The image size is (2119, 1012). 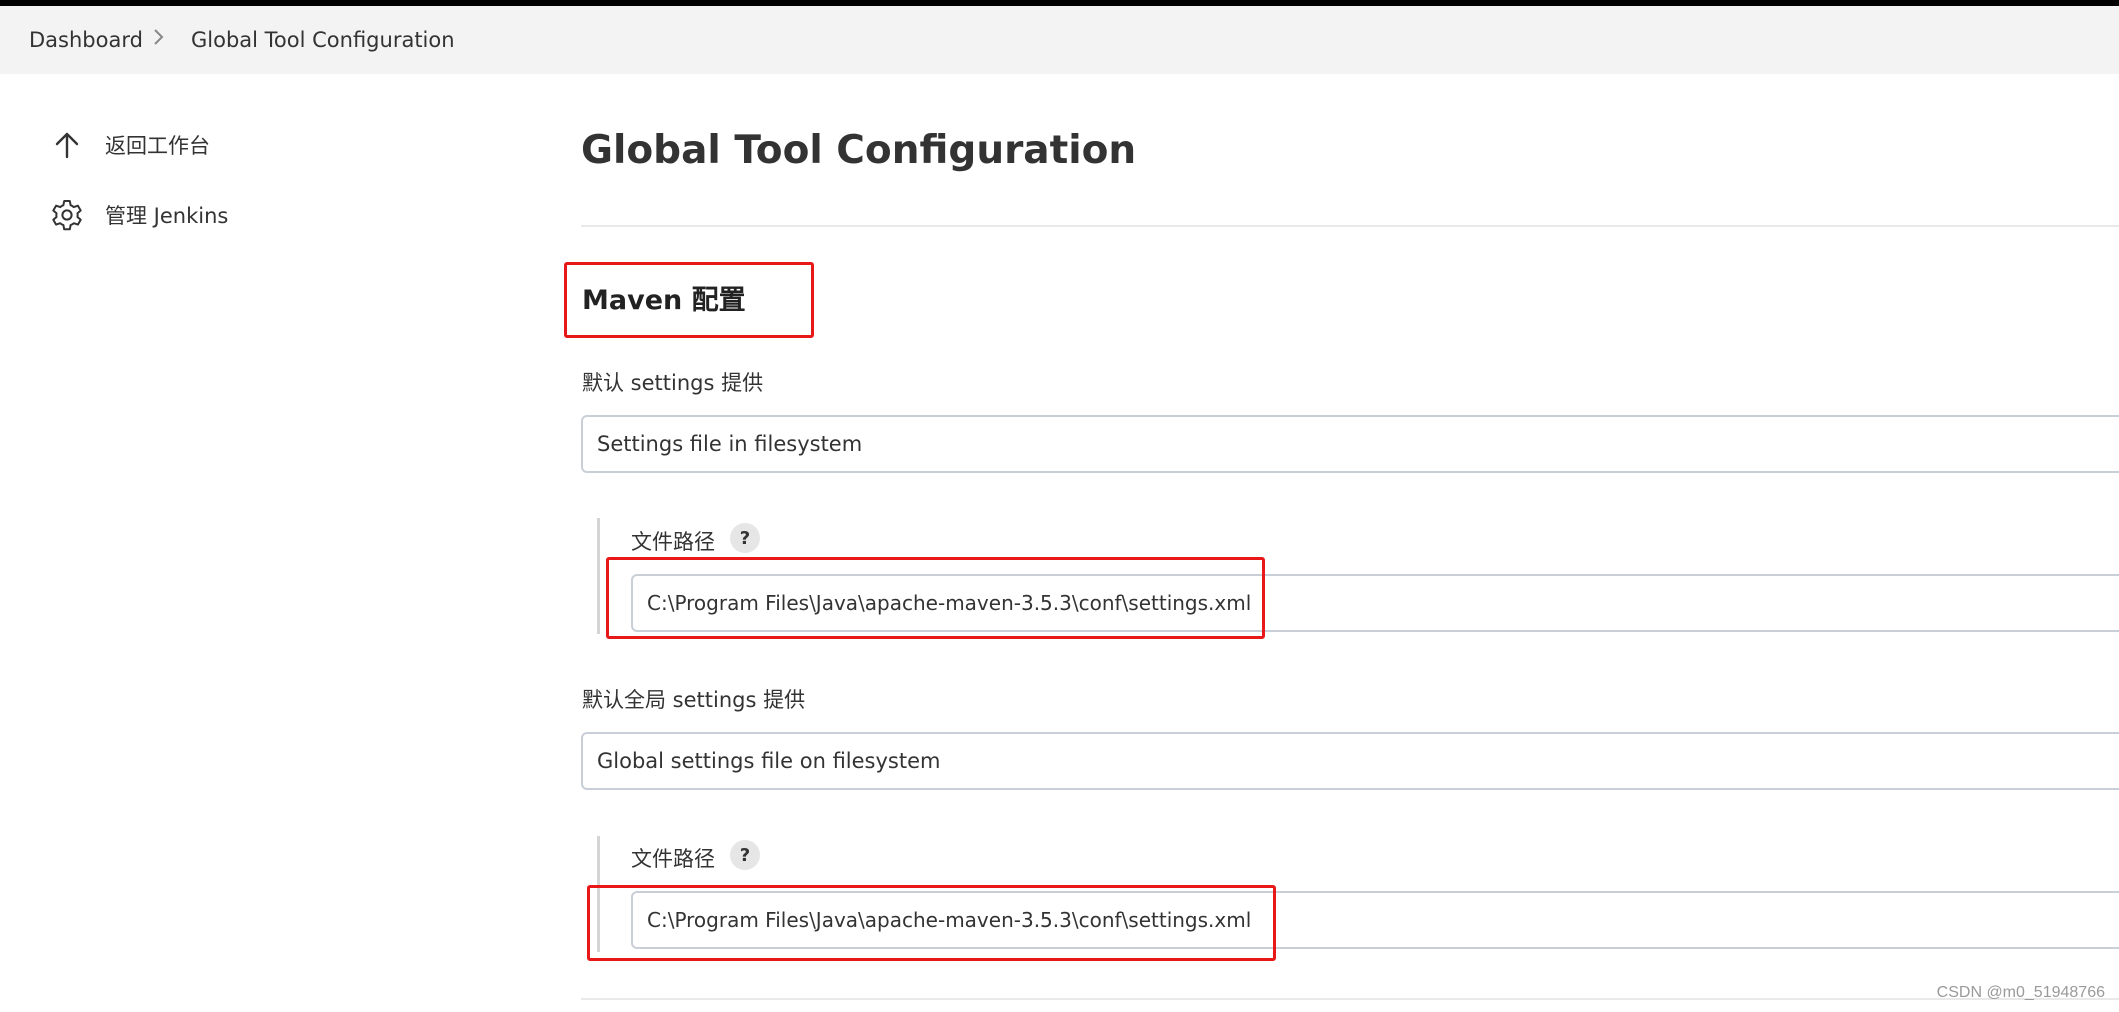 What do you see at coordinates (859, 150) in the screenshot?
I see `page-title: Global Tool Configuration` at bounding box center [859, 150].